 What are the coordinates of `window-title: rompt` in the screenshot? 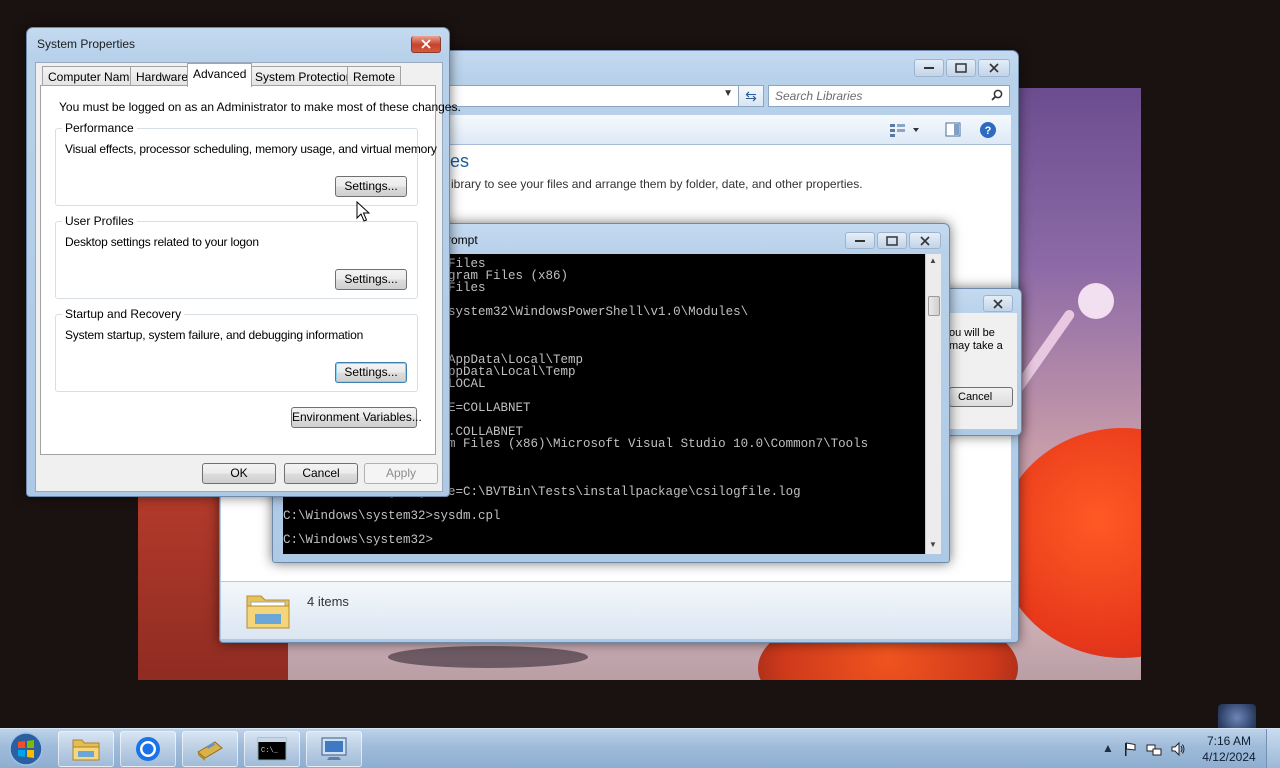 It's located at (462, 240).